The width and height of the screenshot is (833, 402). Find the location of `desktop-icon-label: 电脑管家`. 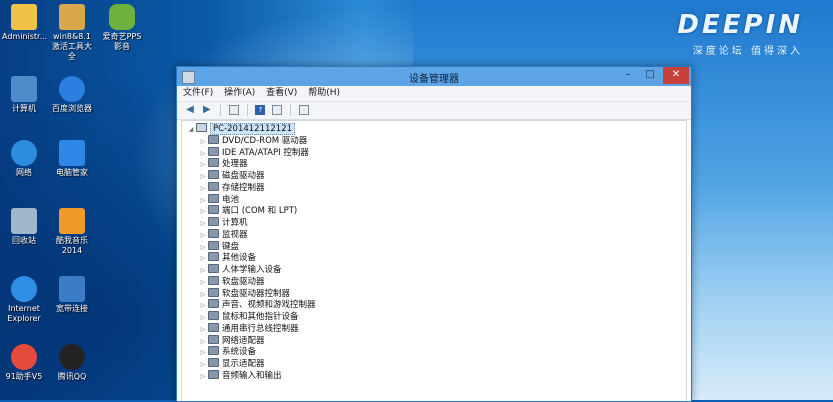

desktop-icon-label: 电脑管家 is located at coordinates (72, 172).